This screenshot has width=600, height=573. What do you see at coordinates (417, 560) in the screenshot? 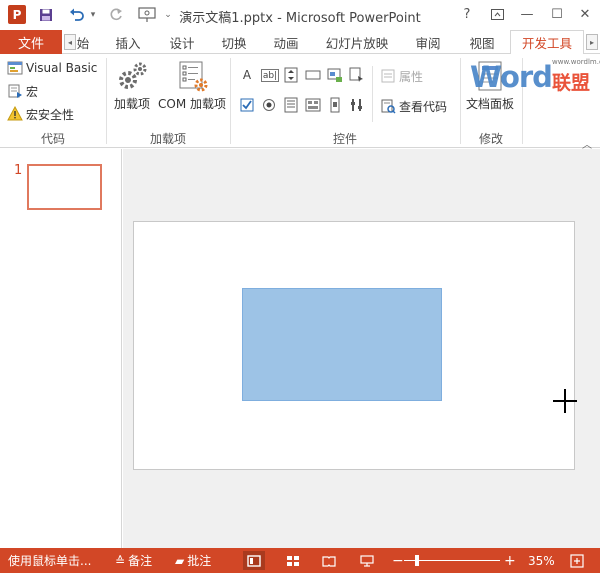
I see `zoom-slider-thumb` at bounding box center [417, 560].